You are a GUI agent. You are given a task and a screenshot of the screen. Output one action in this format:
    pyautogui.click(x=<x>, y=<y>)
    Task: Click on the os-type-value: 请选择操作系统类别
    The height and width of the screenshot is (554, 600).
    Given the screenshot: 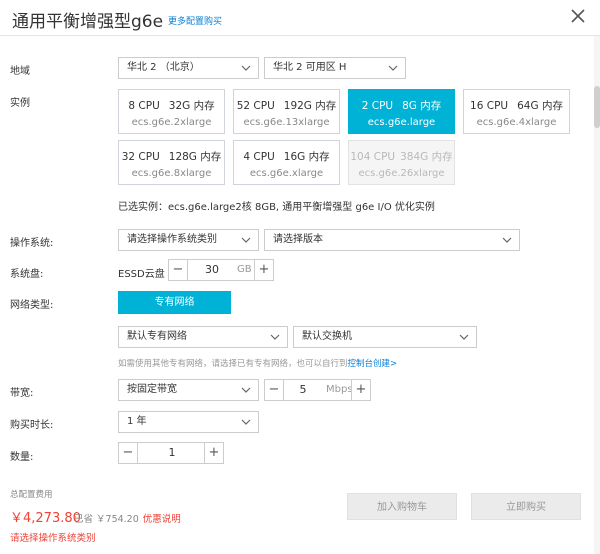 What is the action you would take?
    pyautogui.click(x=172, y=239)
    